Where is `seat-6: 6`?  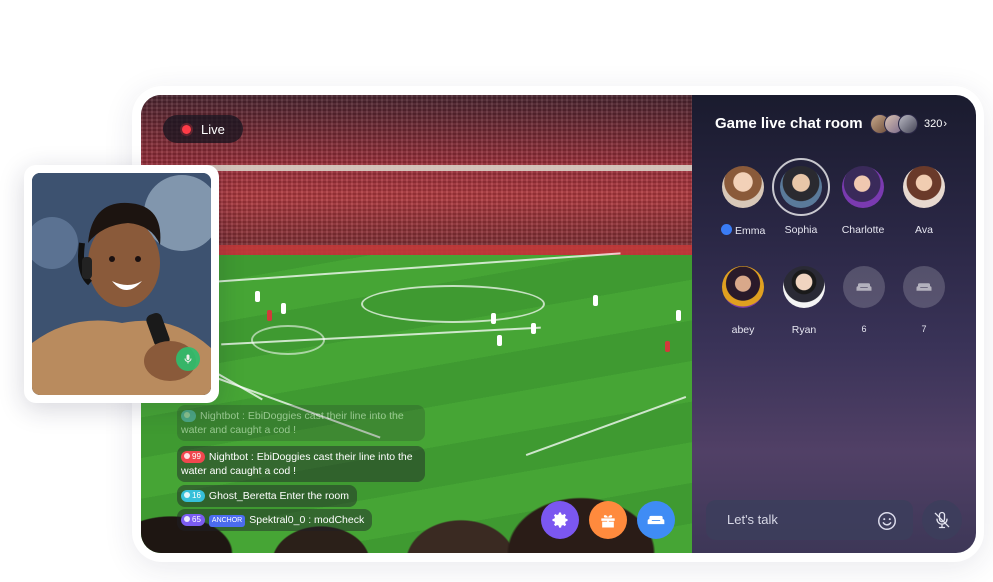 seat-6: 6 is located at coordinates (864, 300).